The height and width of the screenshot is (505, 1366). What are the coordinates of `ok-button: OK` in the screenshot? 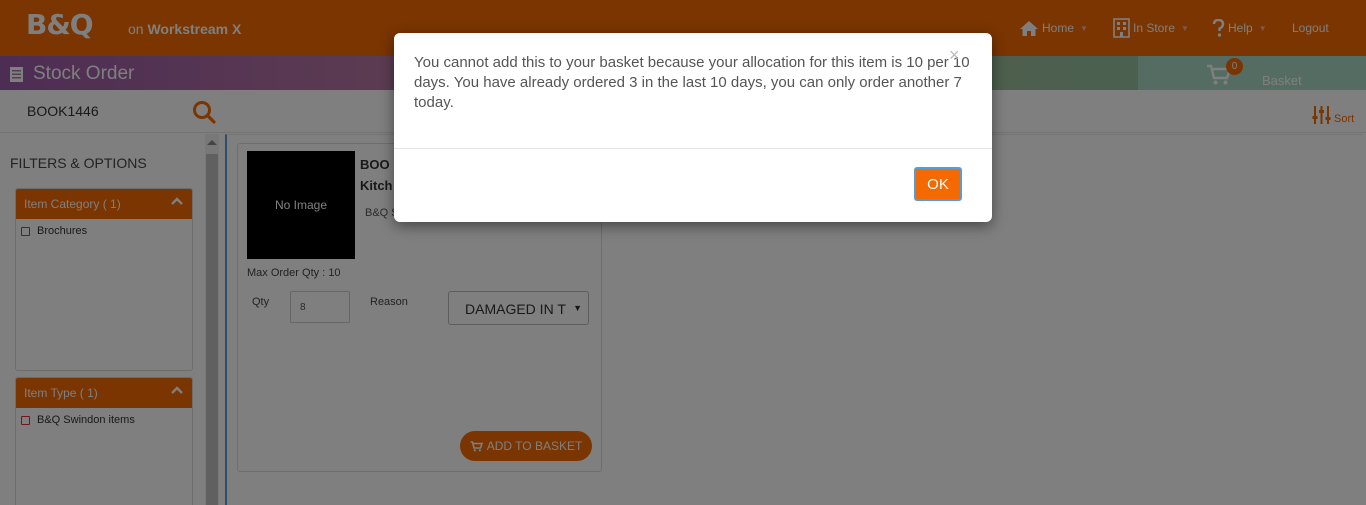 It's located at (938, 184).